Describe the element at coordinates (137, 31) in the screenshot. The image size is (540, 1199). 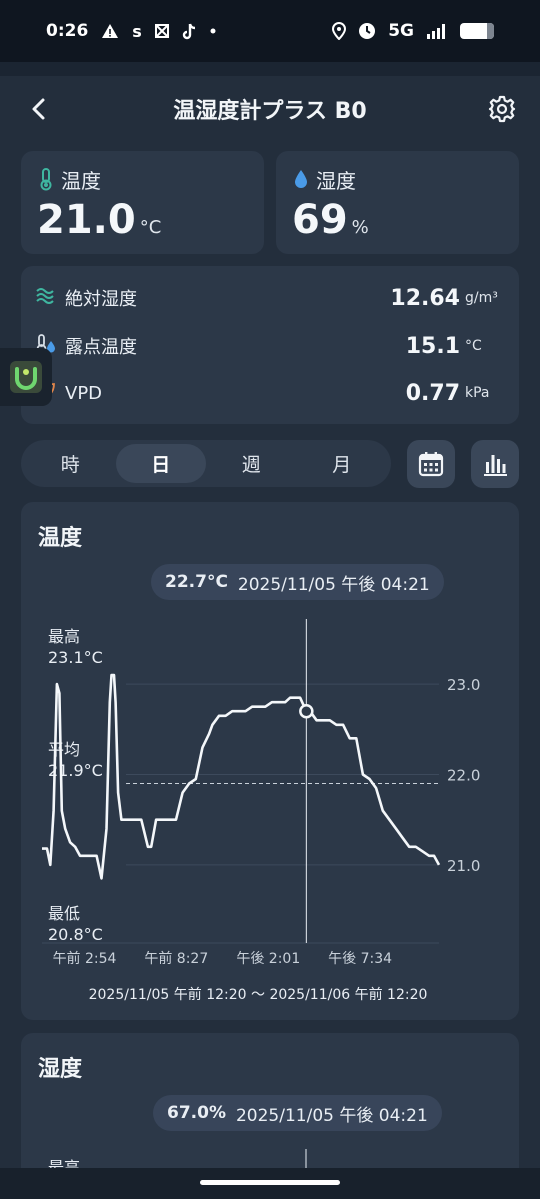
I see `app-s-icon: s` at that location.